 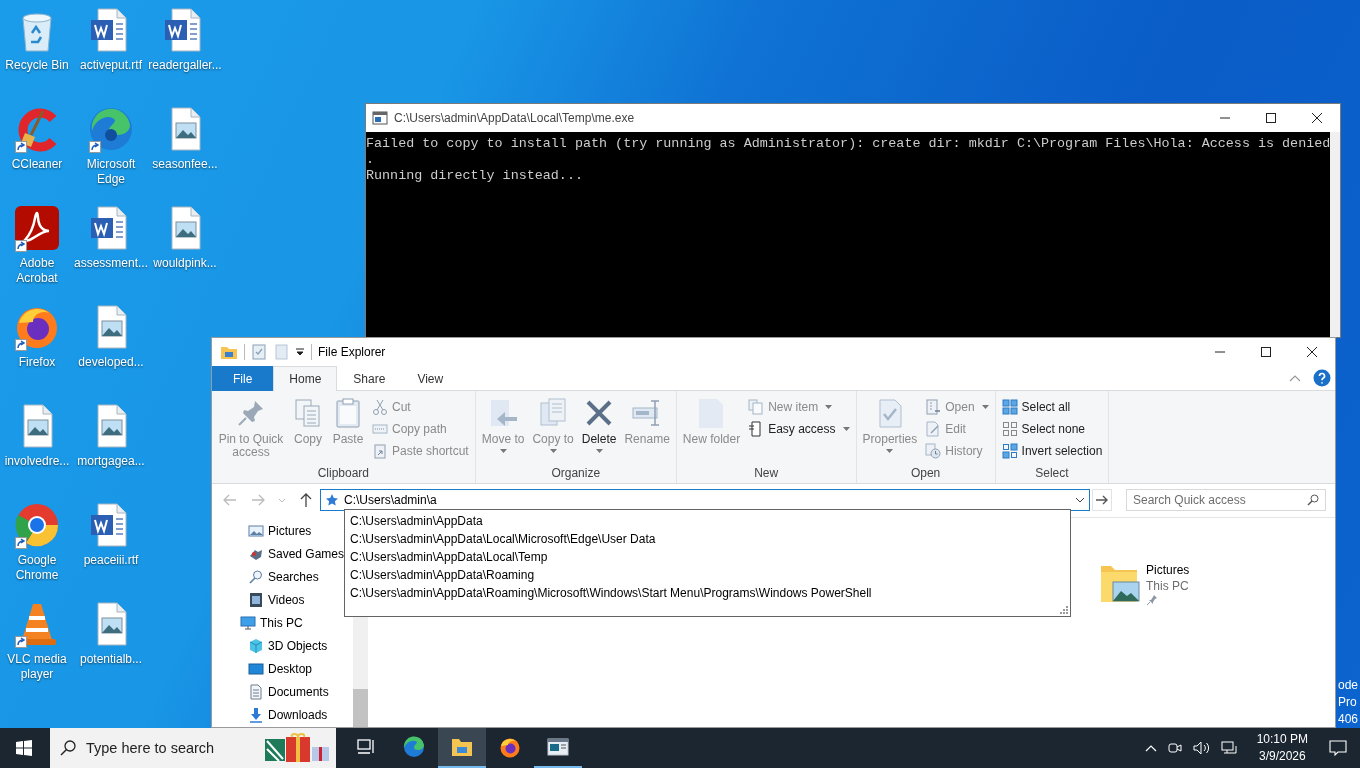 I want to click on desktop-text: Pro, so click(x=1348, y=702).